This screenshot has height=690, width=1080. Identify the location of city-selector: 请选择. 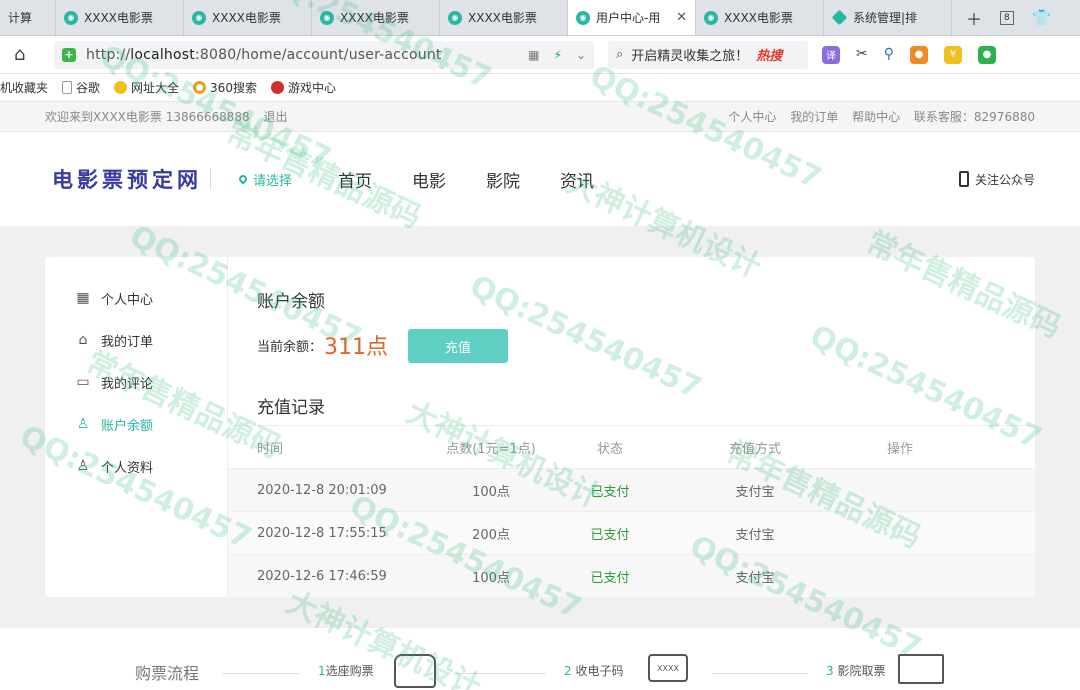
(265, 179).